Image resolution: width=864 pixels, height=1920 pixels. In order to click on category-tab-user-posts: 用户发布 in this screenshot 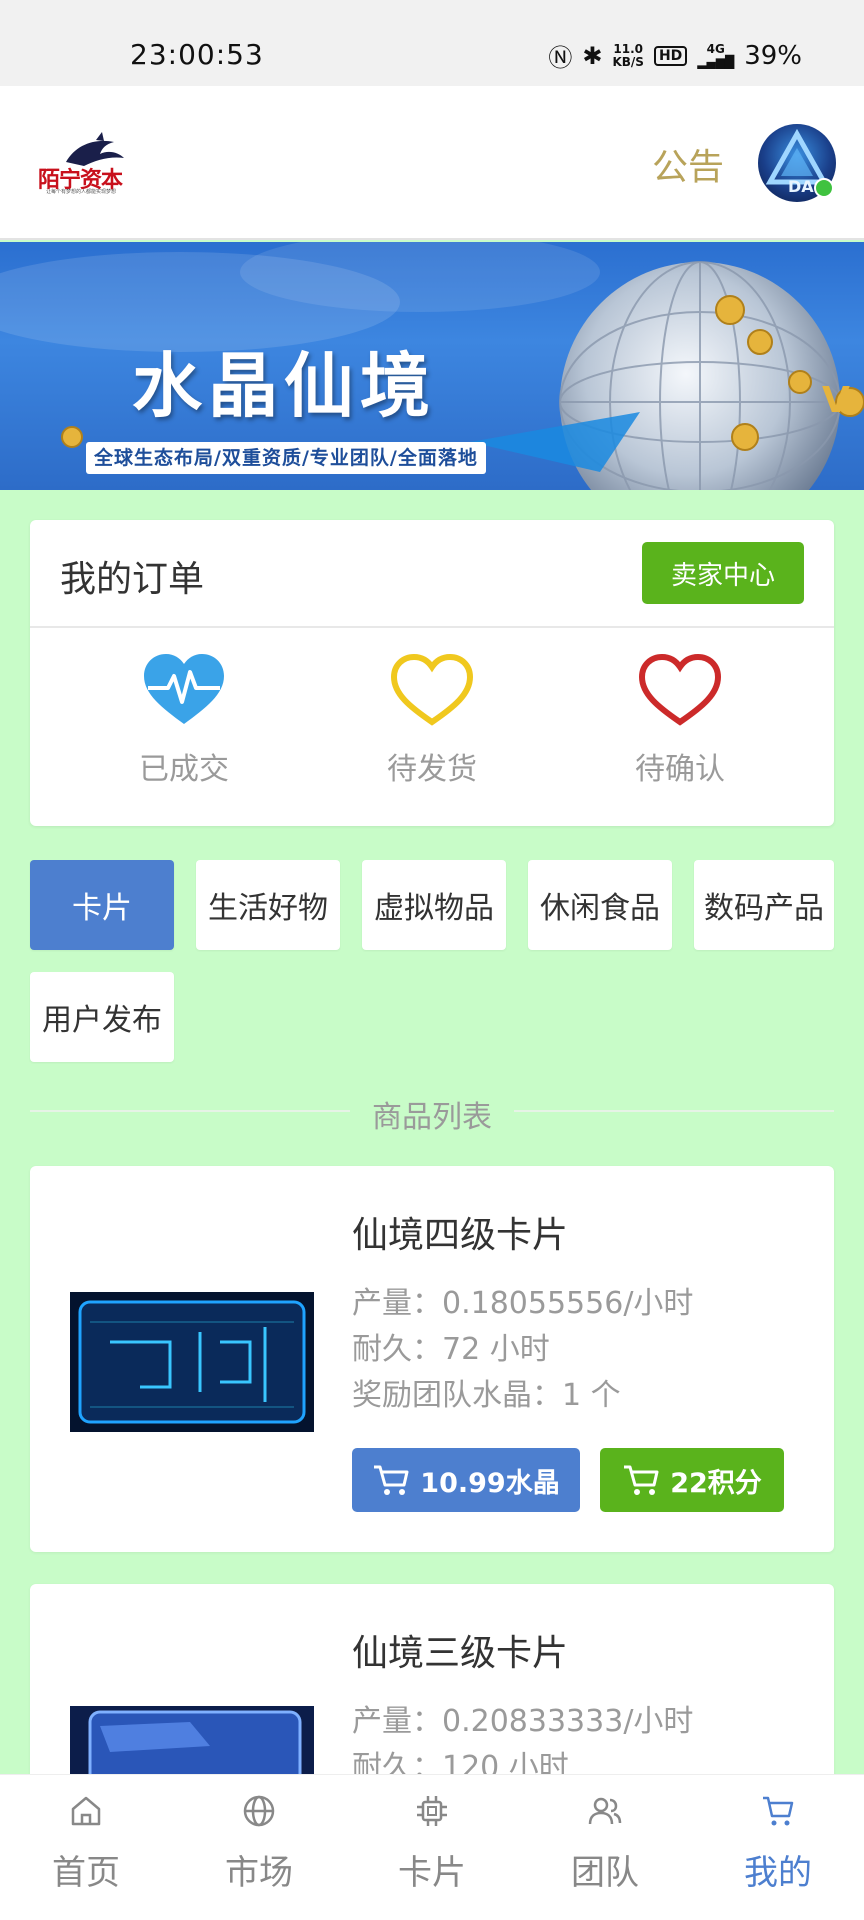, I will do `click(102, 1017)`.